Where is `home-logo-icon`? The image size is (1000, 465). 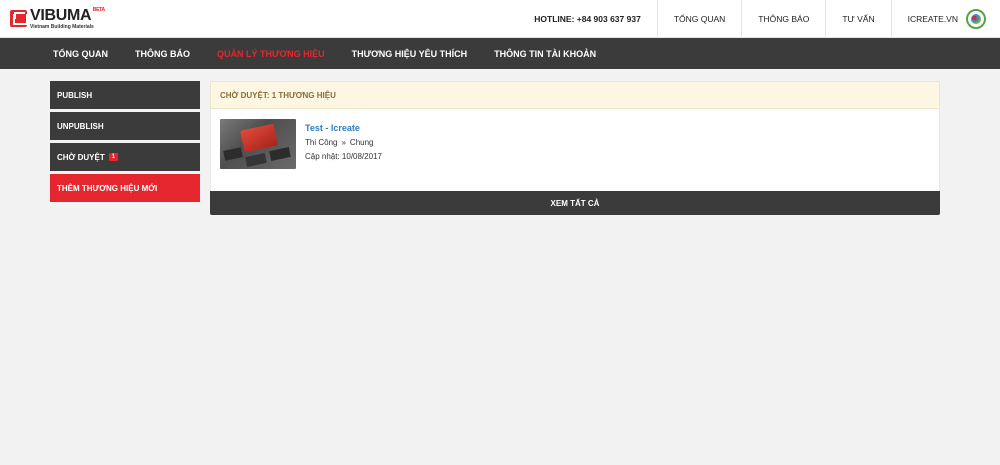
home-logo-icon is located at coordinates (19, 18).